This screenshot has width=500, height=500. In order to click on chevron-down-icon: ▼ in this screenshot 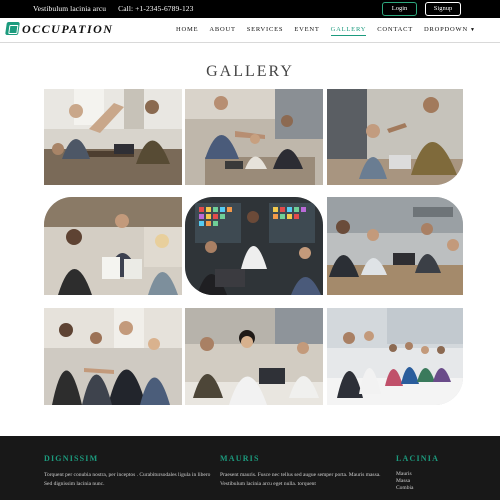, I will do `click(472, 30)`.